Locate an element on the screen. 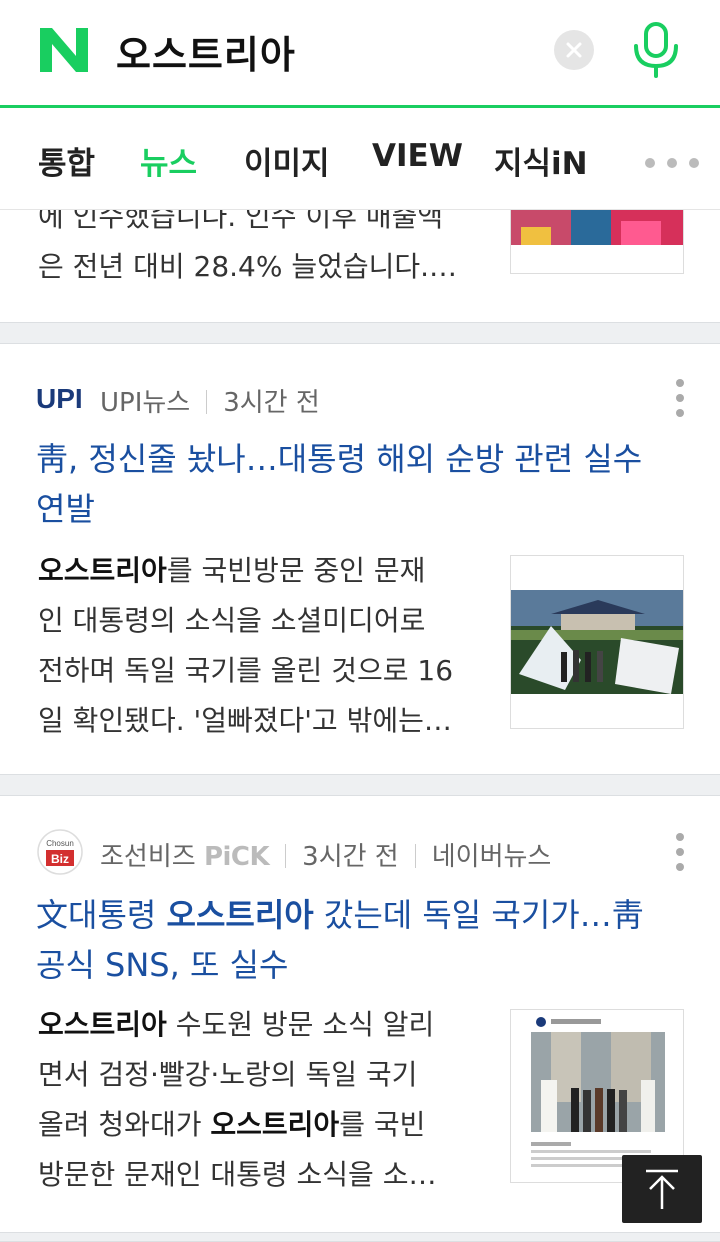 This screenshot has height=1242, width=720. more-dots-icon is located at coordinates (672, 163).